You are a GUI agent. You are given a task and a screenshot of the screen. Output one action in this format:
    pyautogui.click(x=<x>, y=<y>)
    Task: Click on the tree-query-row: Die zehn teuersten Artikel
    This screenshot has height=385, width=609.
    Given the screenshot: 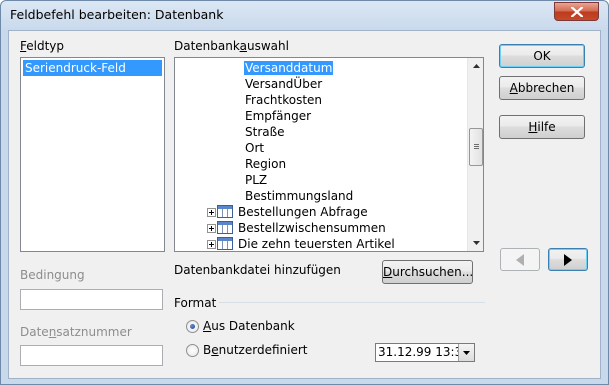 What is the action you would take?
    pyautogui.click(x=332, y=243)
    